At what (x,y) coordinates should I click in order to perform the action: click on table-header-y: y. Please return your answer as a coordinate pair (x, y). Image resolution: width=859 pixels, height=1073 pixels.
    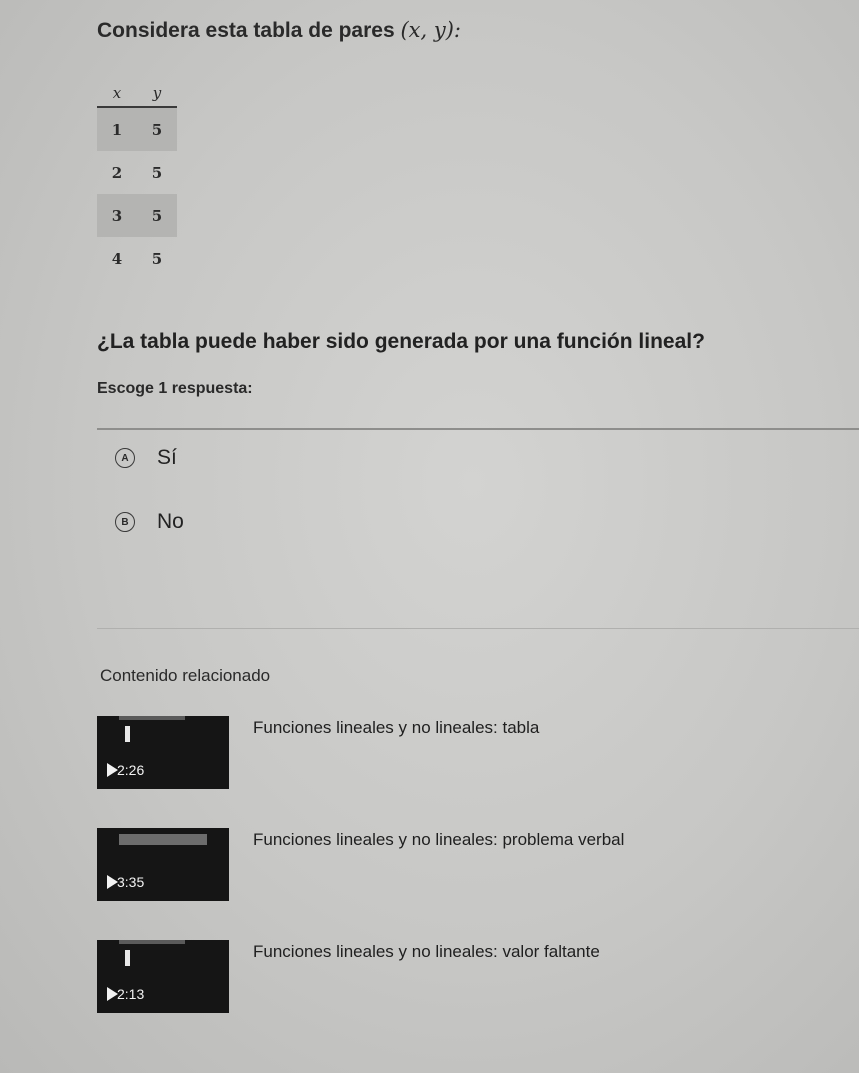
    Looking at the image, I should click on (157, 94).